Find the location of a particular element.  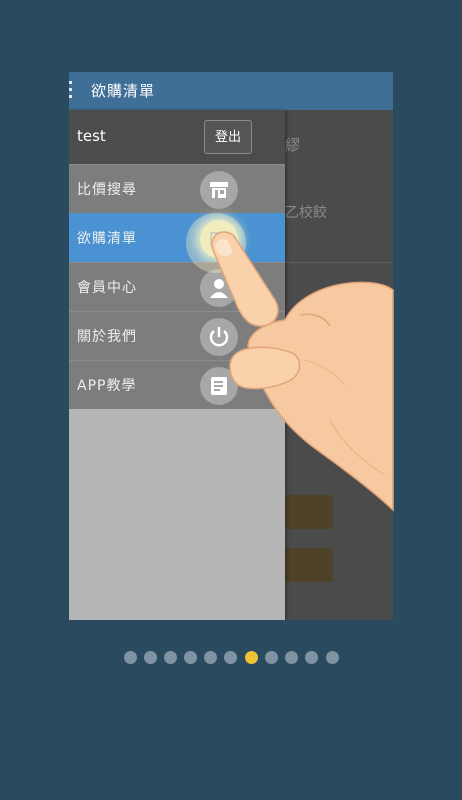

page-dot-active is located at coordinates (251, 657).